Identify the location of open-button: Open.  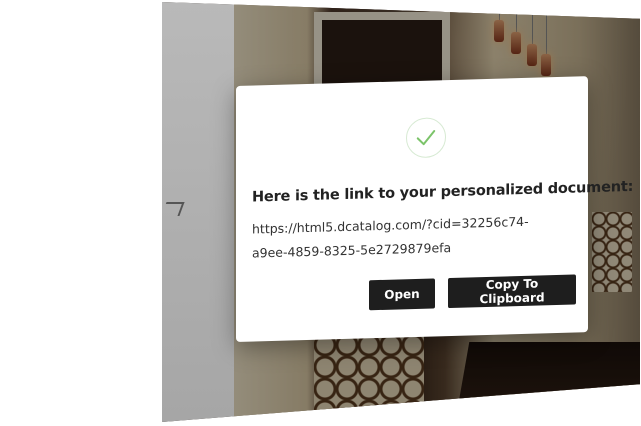
(402, 294).